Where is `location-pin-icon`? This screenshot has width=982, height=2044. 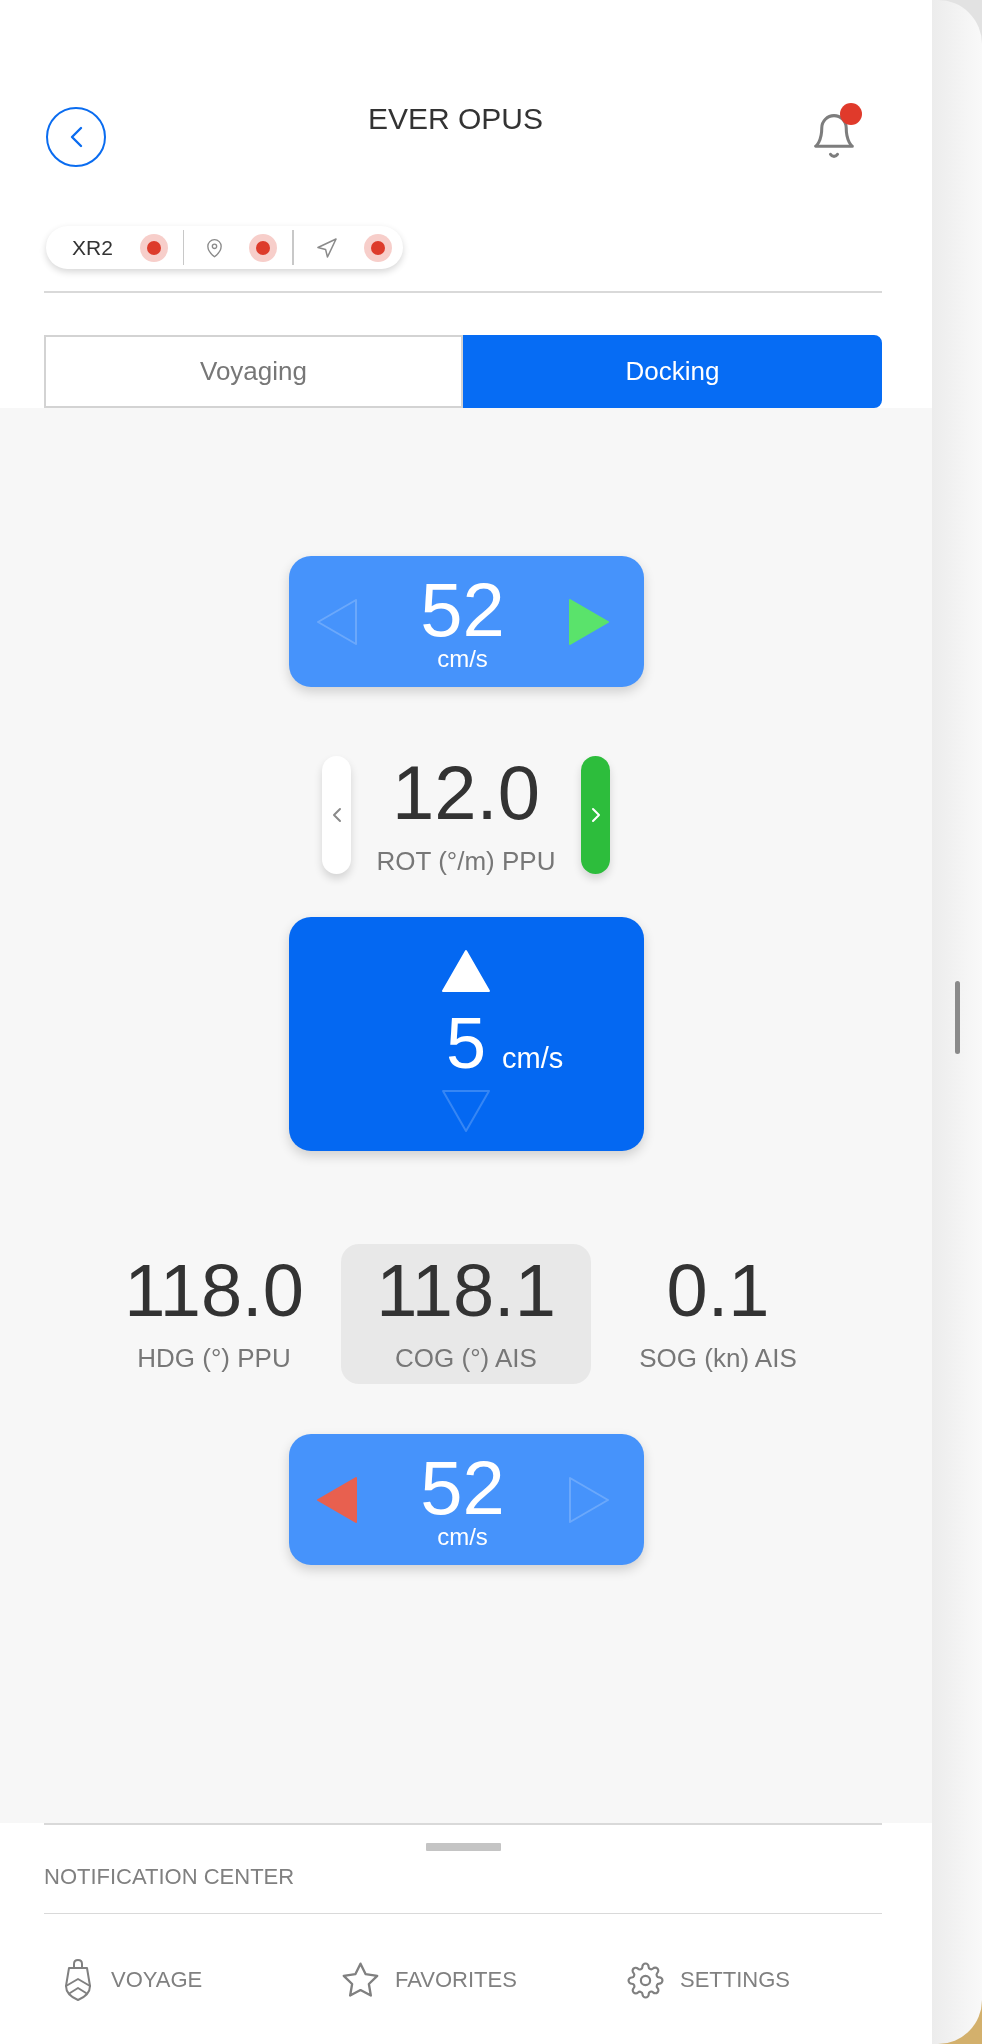 location-pin-icon is located at coordinates (215, 247).